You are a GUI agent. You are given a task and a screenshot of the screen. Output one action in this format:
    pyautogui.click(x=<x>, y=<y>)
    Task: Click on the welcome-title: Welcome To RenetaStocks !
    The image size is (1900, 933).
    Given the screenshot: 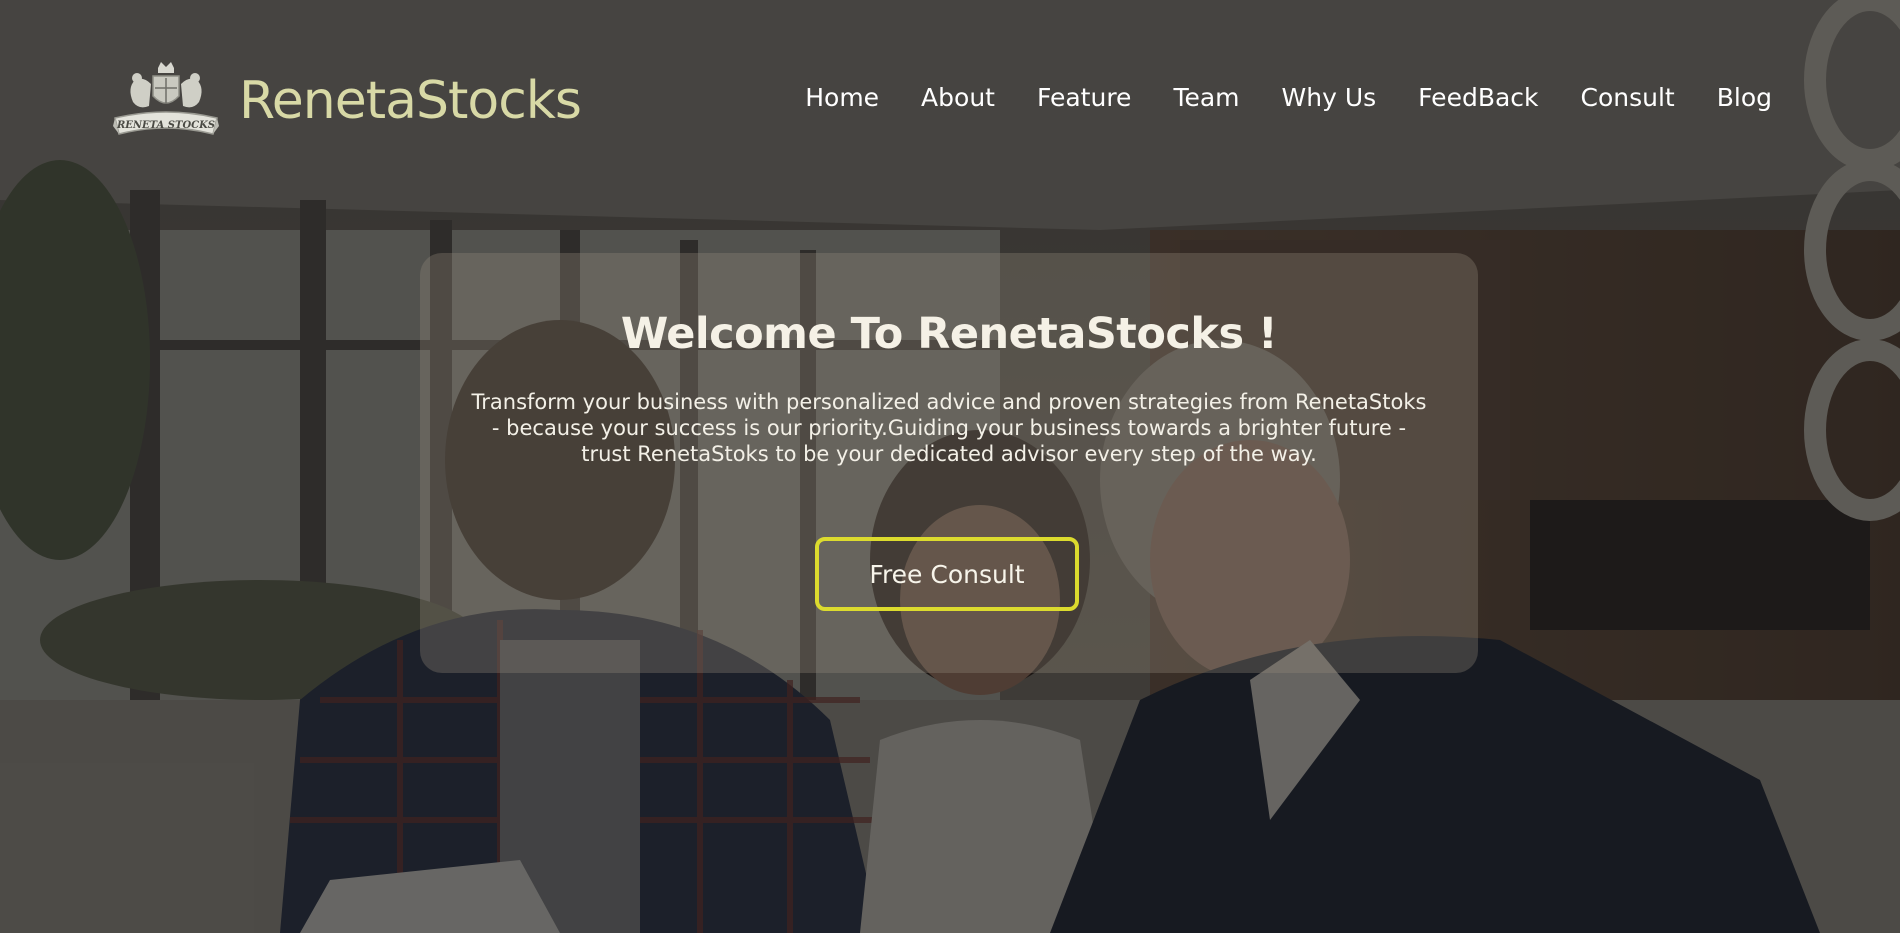 What is the action you would take?
    pyautogui.click(x=949, y=334)
    